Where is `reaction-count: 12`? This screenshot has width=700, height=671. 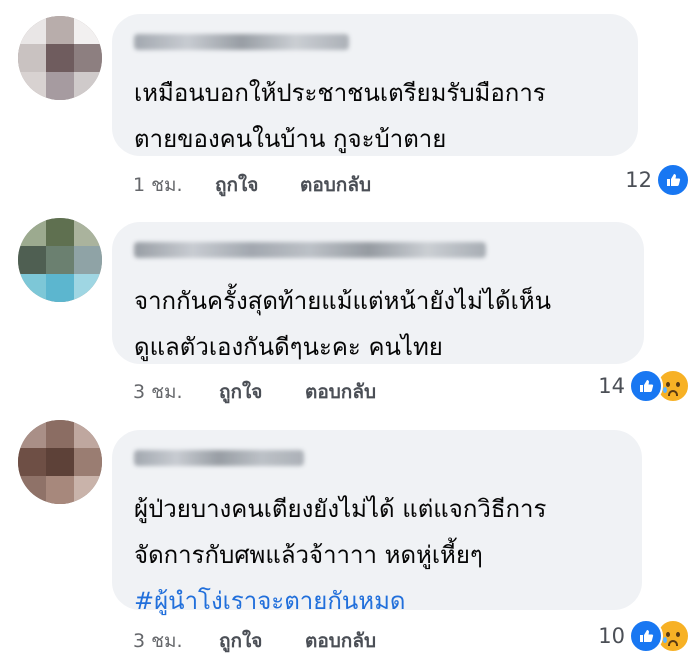 reaction-count: 12 is located at coordinates (638, 180).